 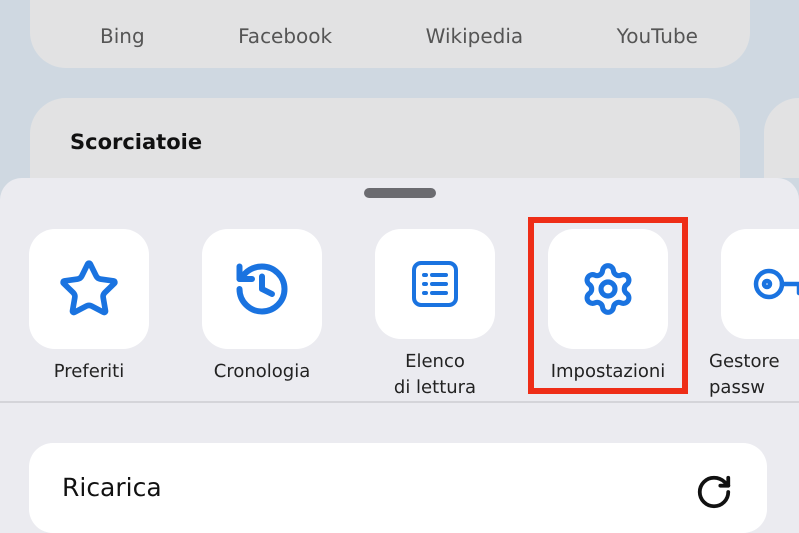 I want to click on sheet-grabber, so click(x=400, y=193).